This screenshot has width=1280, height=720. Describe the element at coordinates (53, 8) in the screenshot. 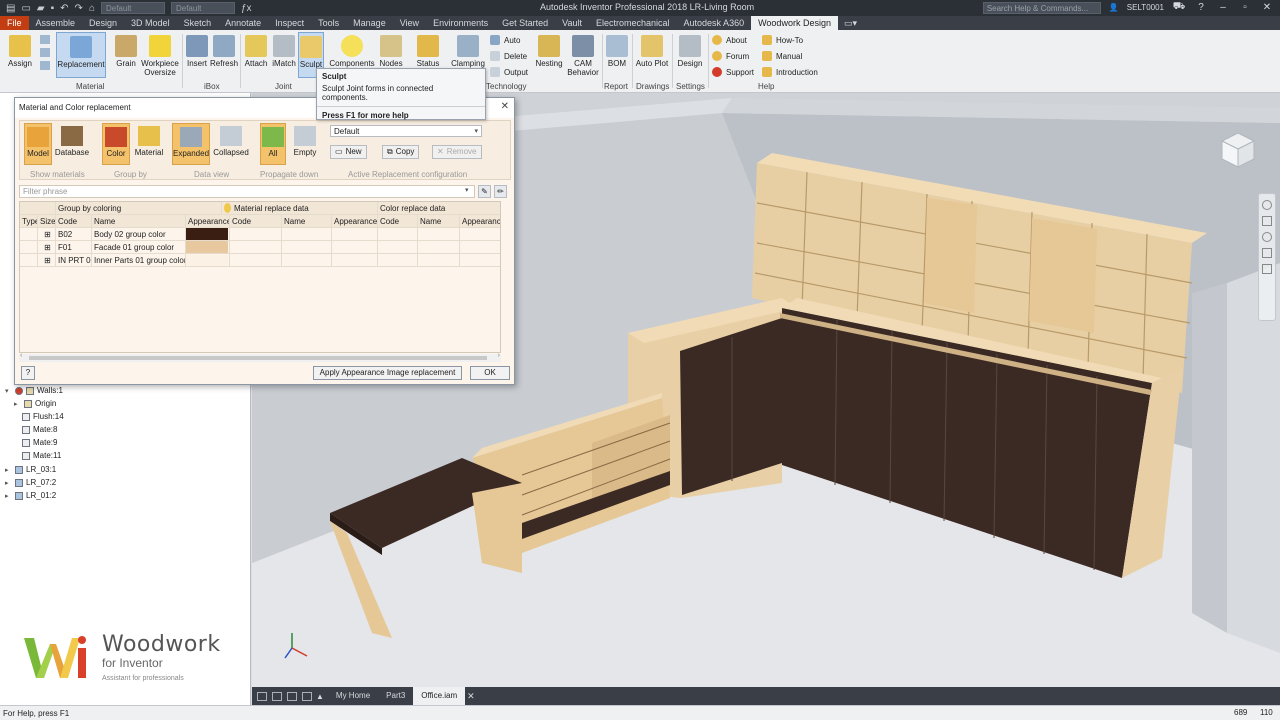

I see `save-icon: ▪` at that location.